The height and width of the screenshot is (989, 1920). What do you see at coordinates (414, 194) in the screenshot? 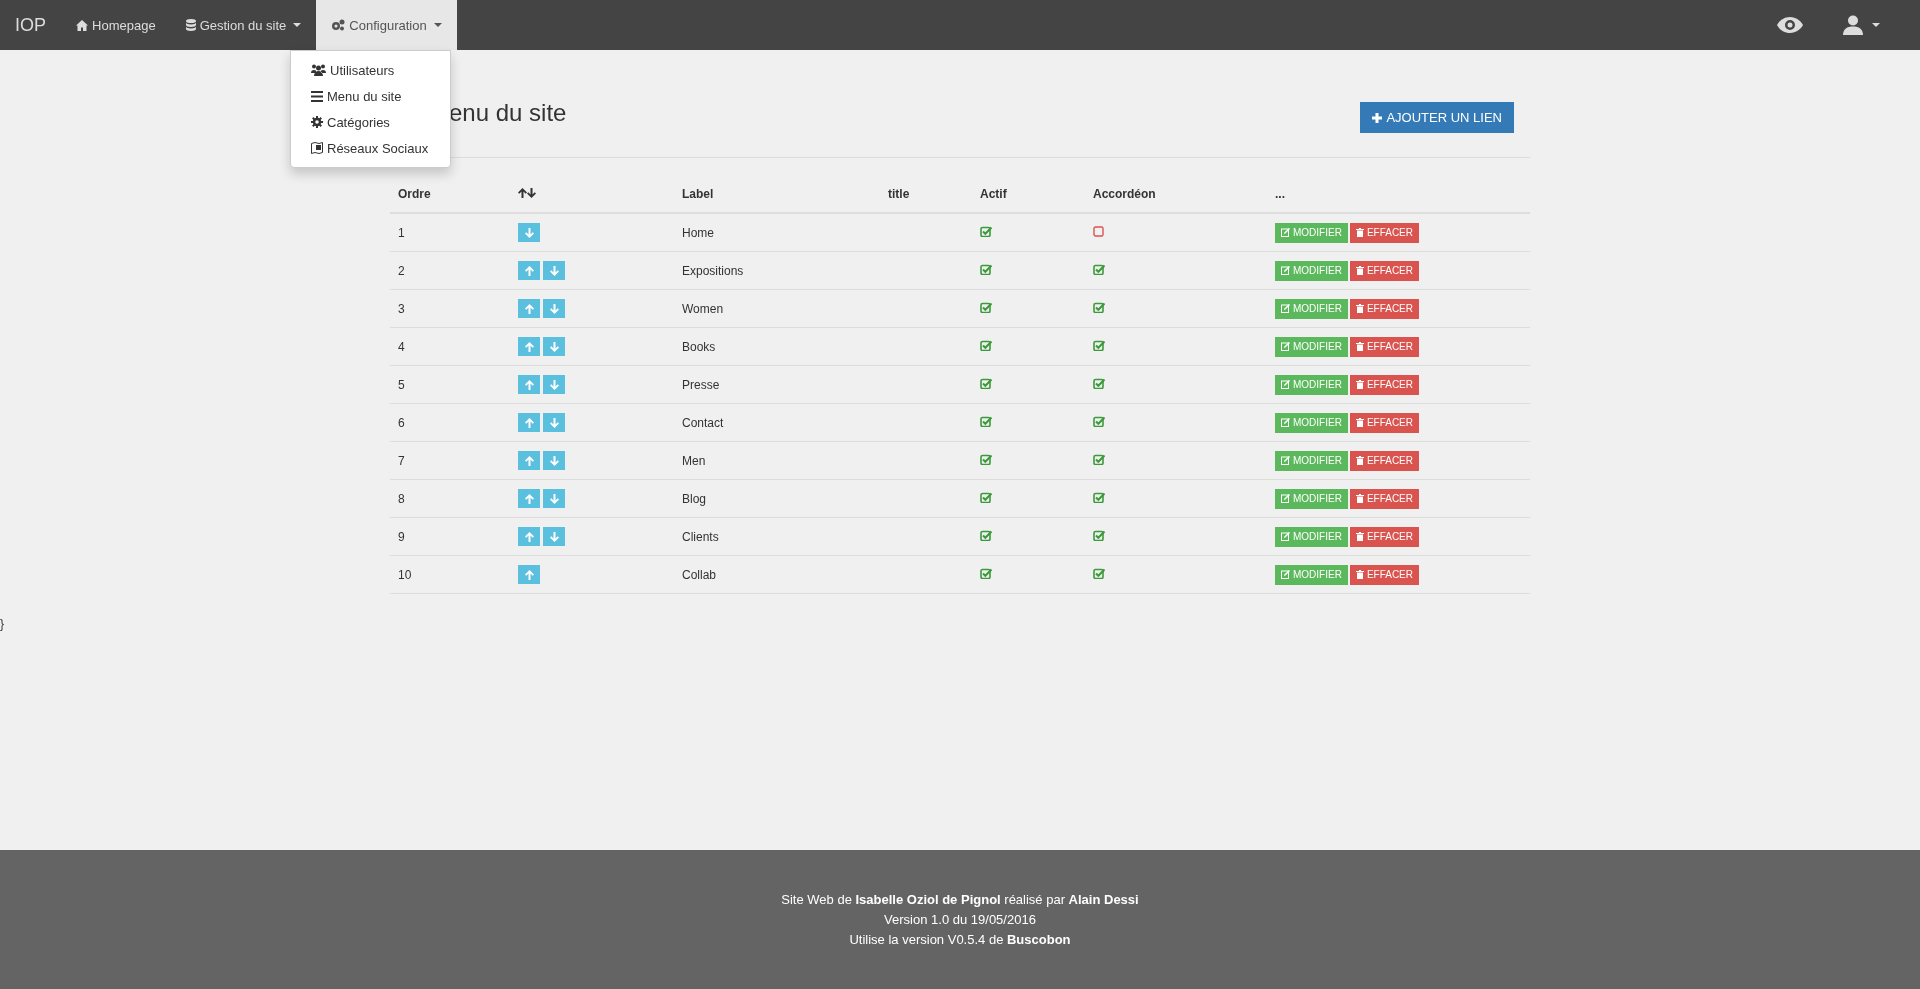
I see `column-header: Ordre` at bounding box center [414, 194].